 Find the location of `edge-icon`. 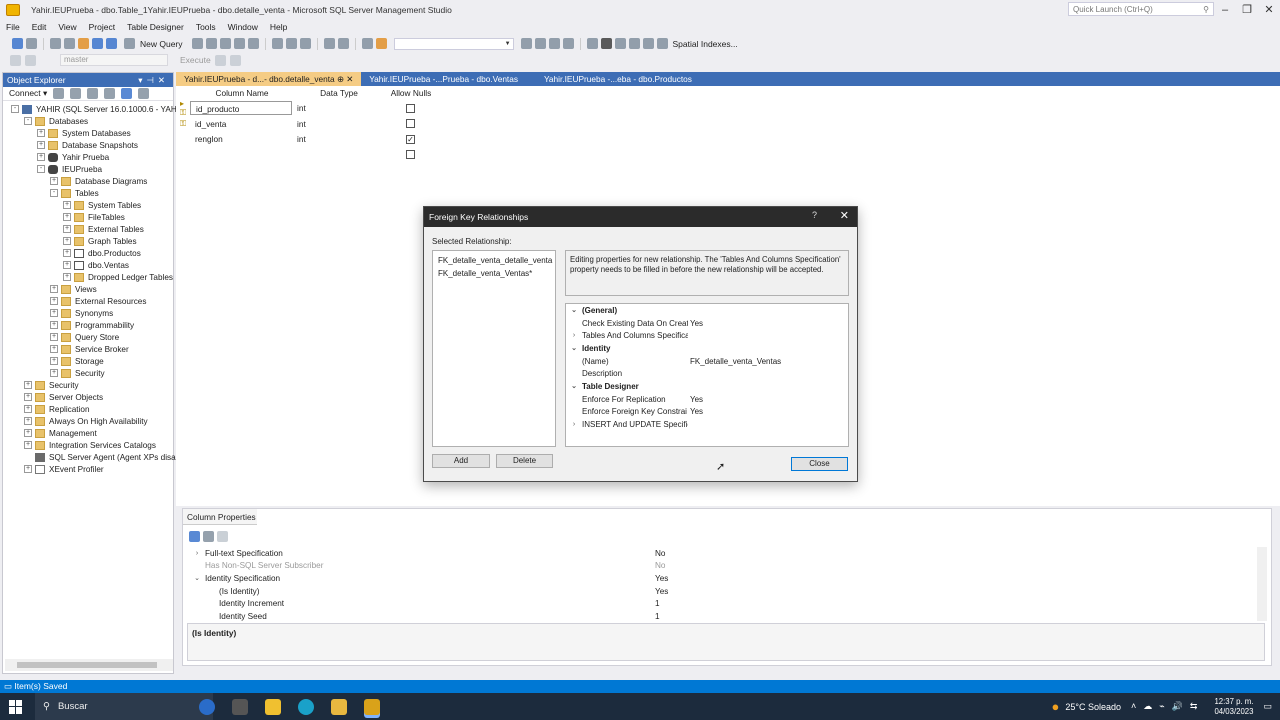

edge-icon is located at coordinates (306, 706).